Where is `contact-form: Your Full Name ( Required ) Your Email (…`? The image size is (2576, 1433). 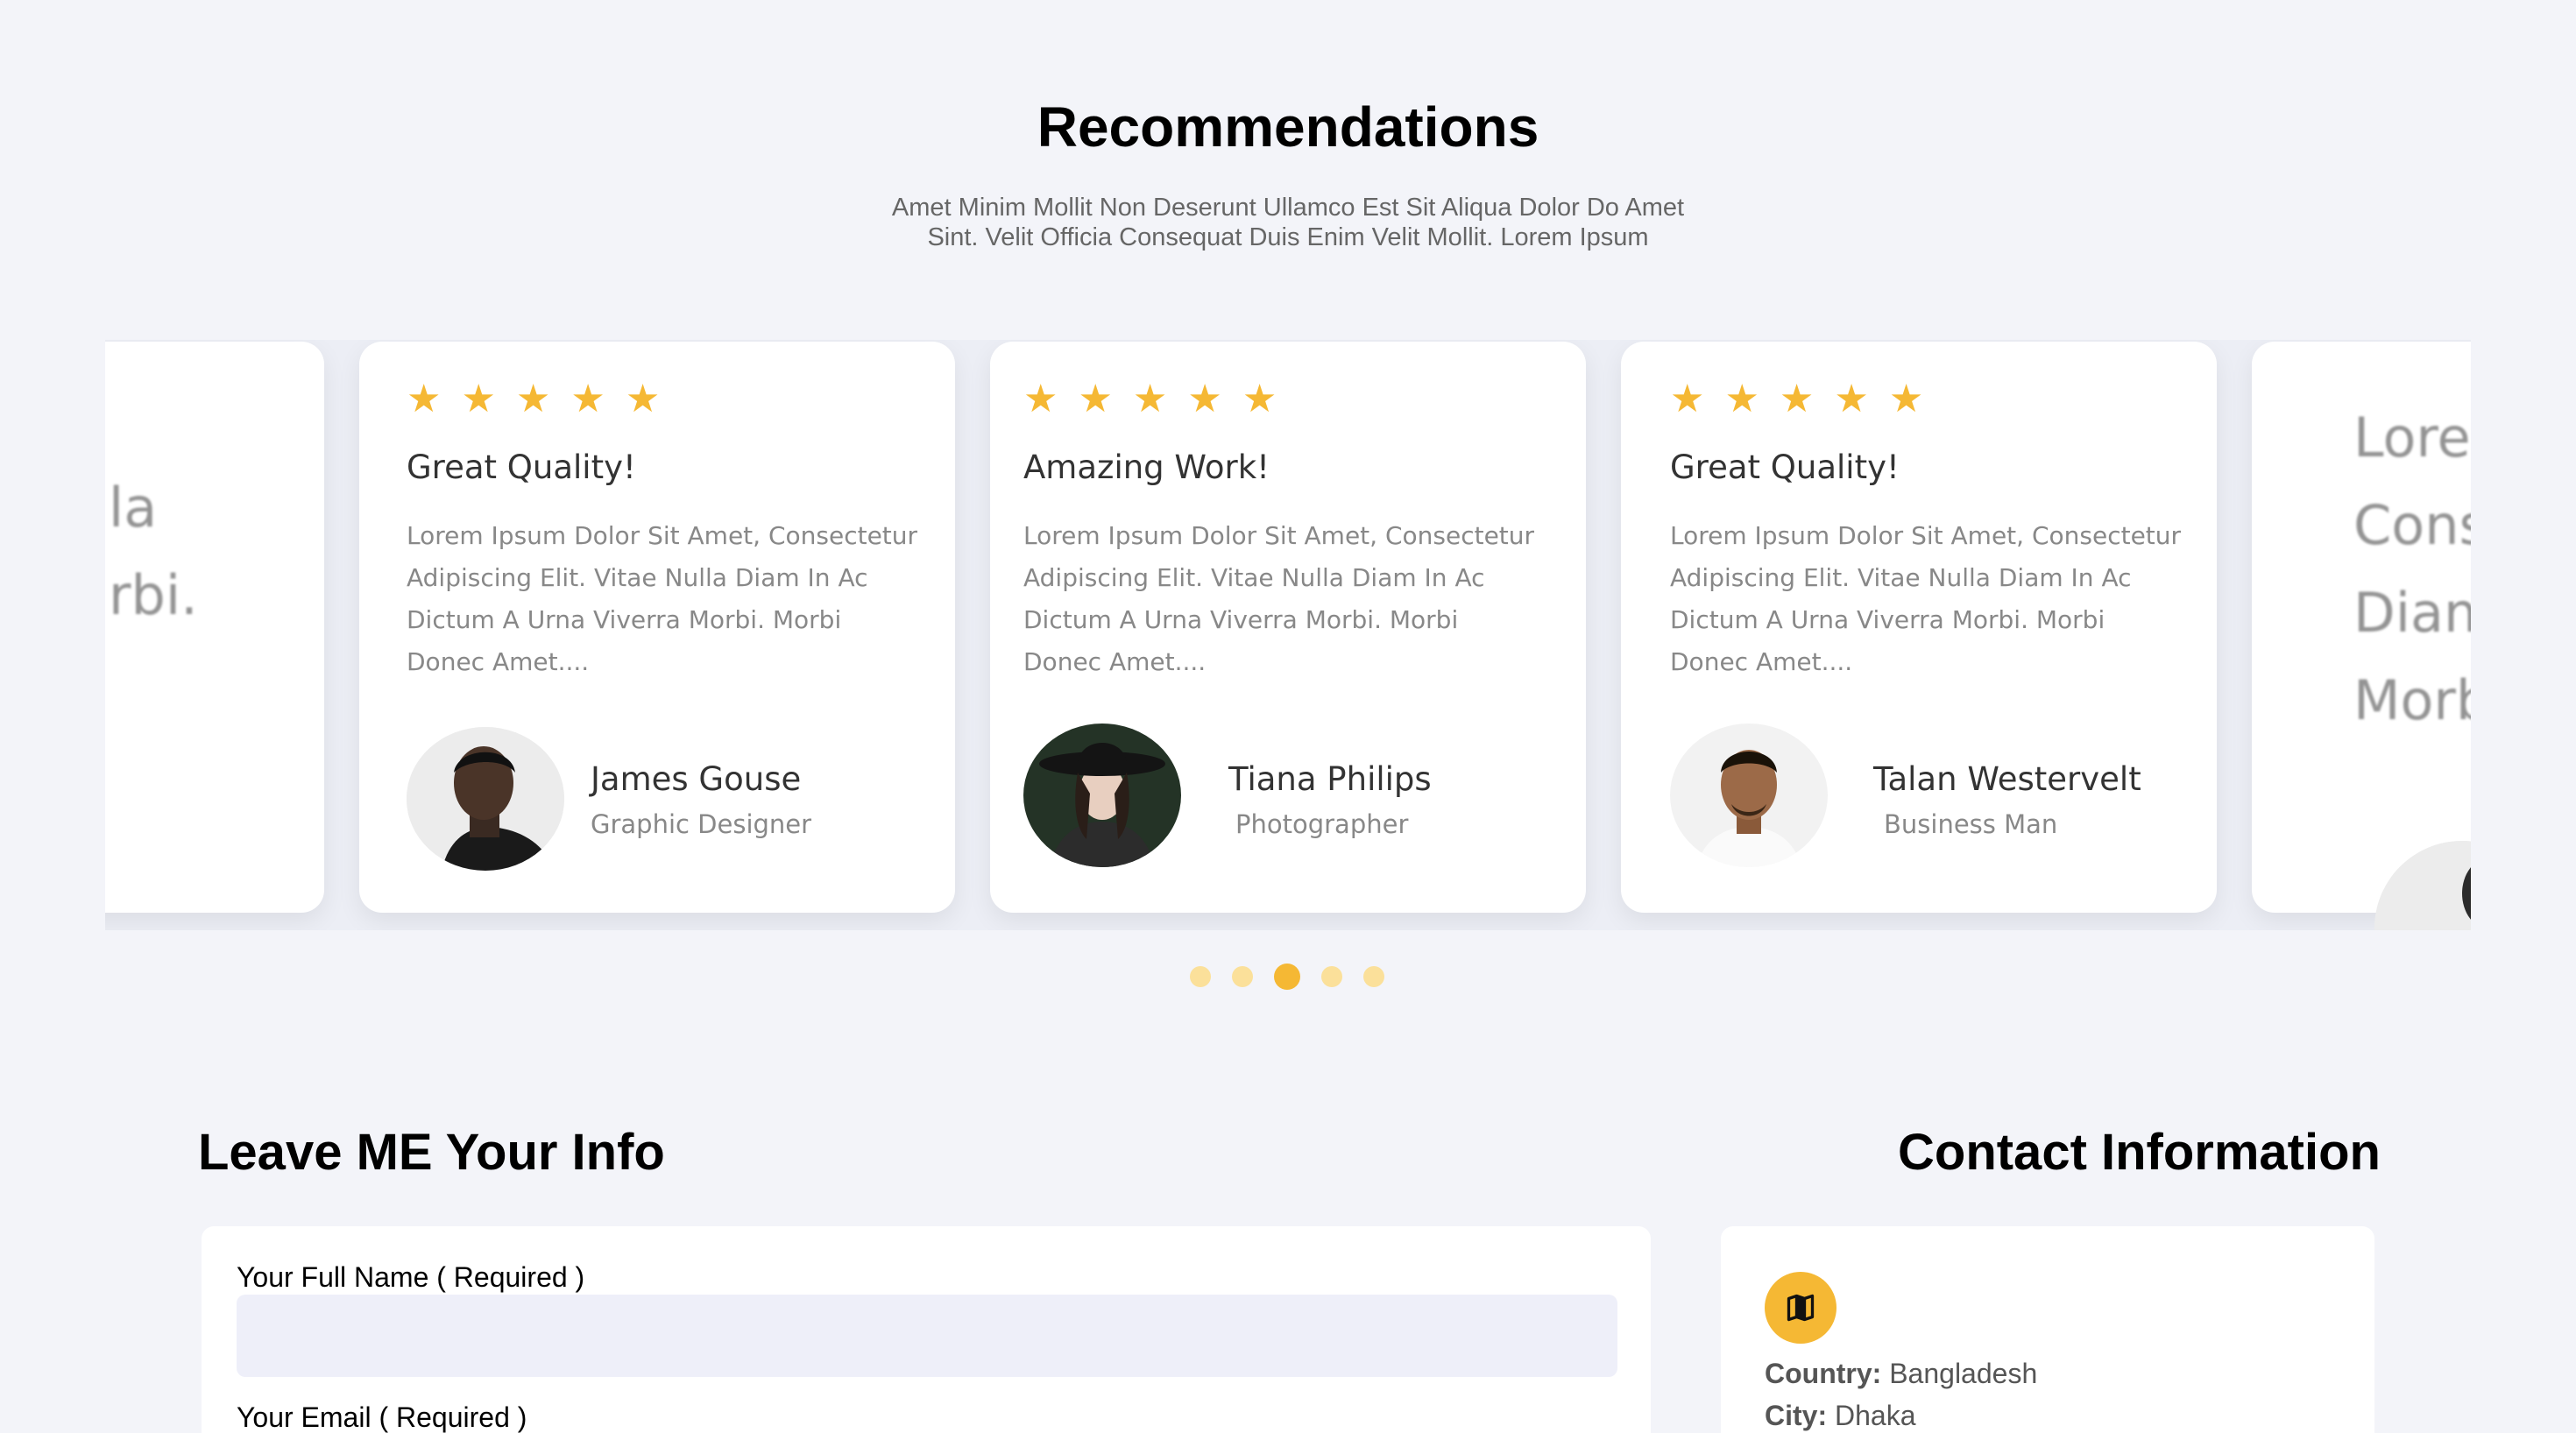
contact-form: Your Full Name ( Required ) Your Email (… is located at coordinates (926, 1329).